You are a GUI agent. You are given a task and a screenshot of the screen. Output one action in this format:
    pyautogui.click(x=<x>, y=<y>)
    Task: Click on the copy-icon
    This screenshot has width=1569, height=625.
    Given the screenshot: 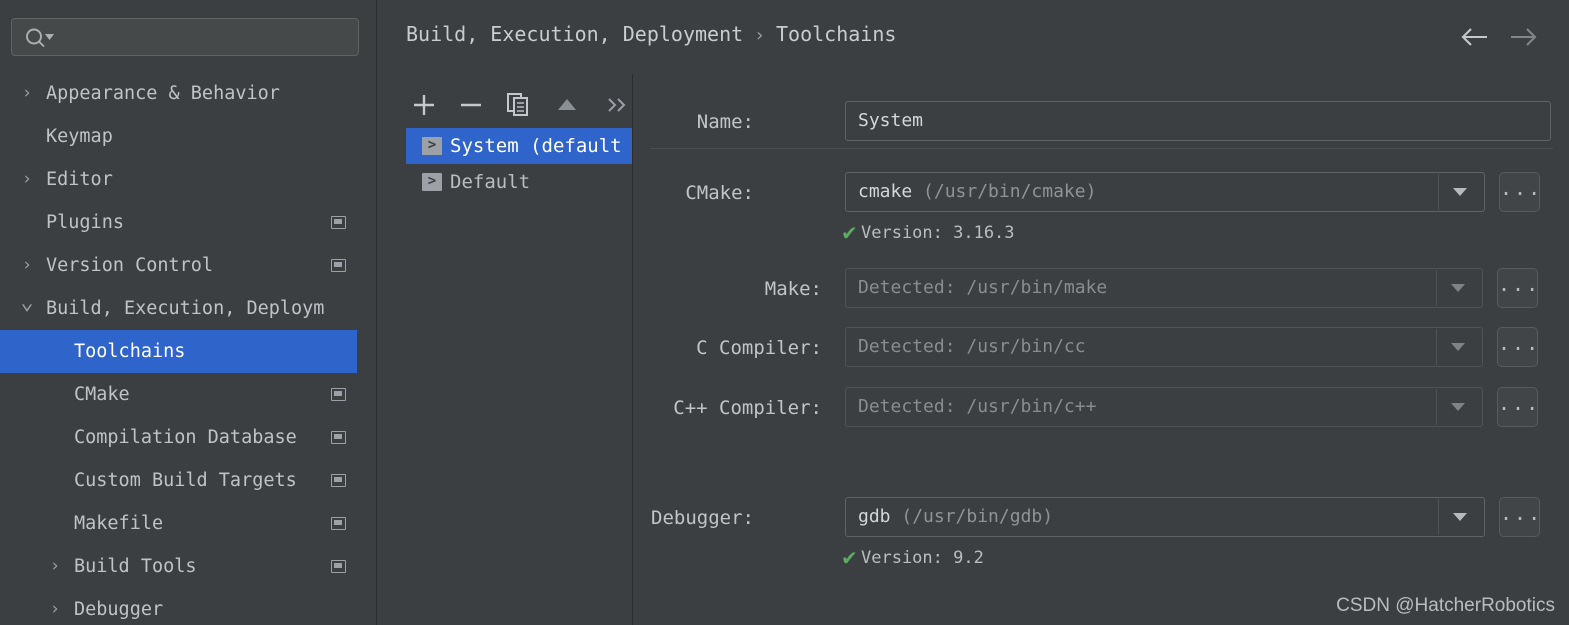 What is the action you would take?
    pyautogui.click(x=517, y=104)
    